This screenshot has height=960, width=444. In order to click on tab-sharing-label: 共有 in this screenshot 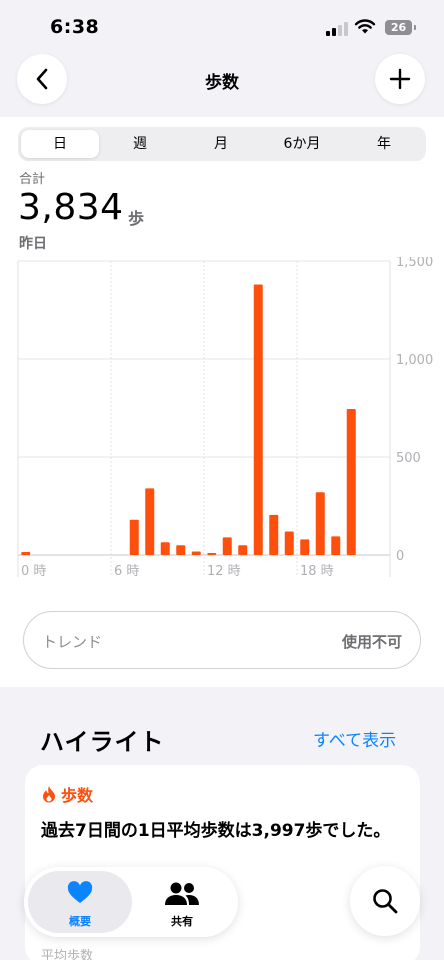, I will do `click(182, 921)`.